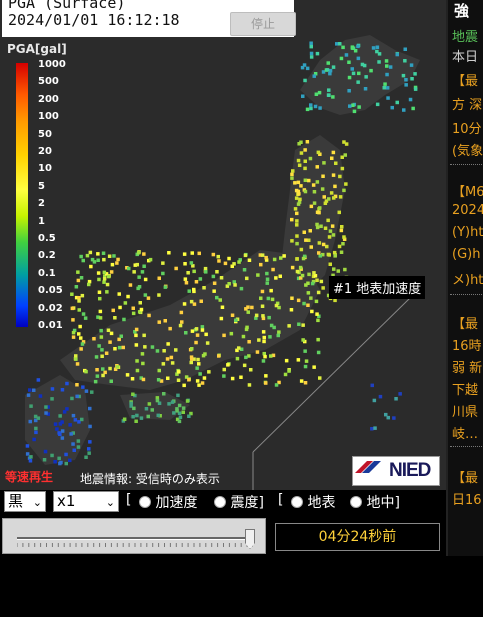  Describe the element at coordinates (375, 502) in the screenshot. I see `radio-underground: 地中]` at that location.